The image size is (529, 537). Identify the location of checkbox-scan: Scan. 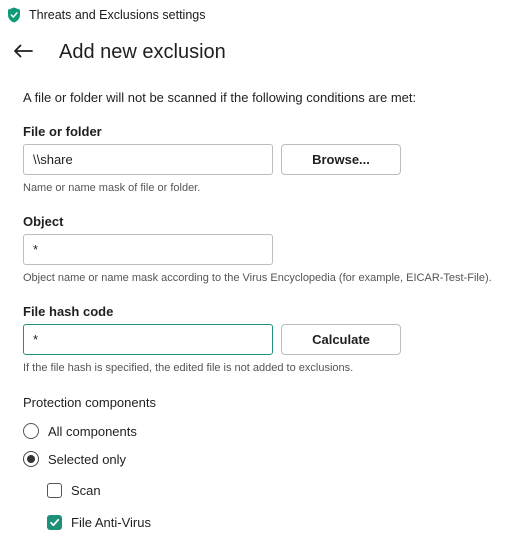
(74, 490).